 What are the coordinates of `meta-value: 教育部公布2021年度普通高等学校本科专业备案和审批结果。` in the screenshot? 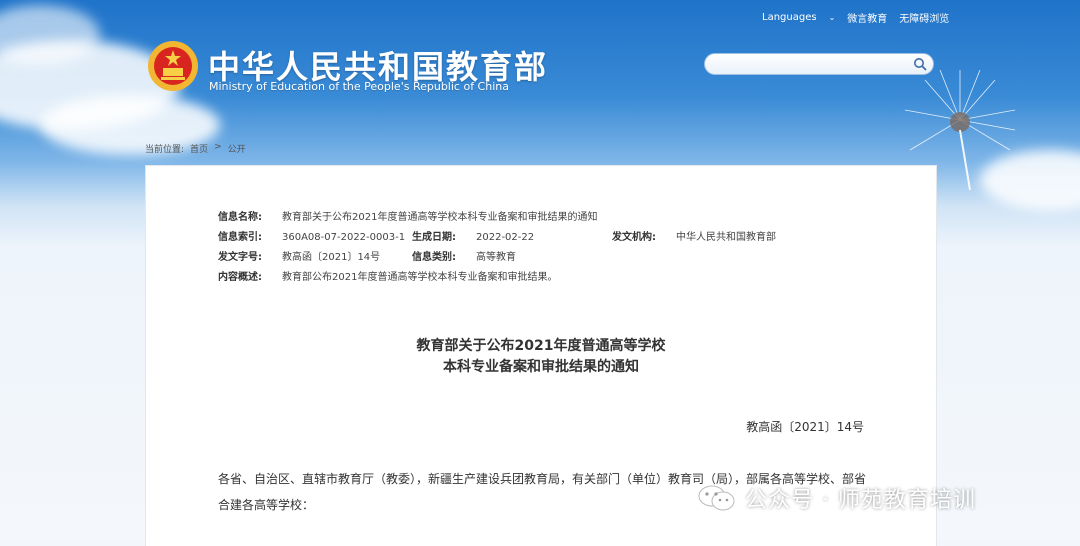 It's located at (420, 277).